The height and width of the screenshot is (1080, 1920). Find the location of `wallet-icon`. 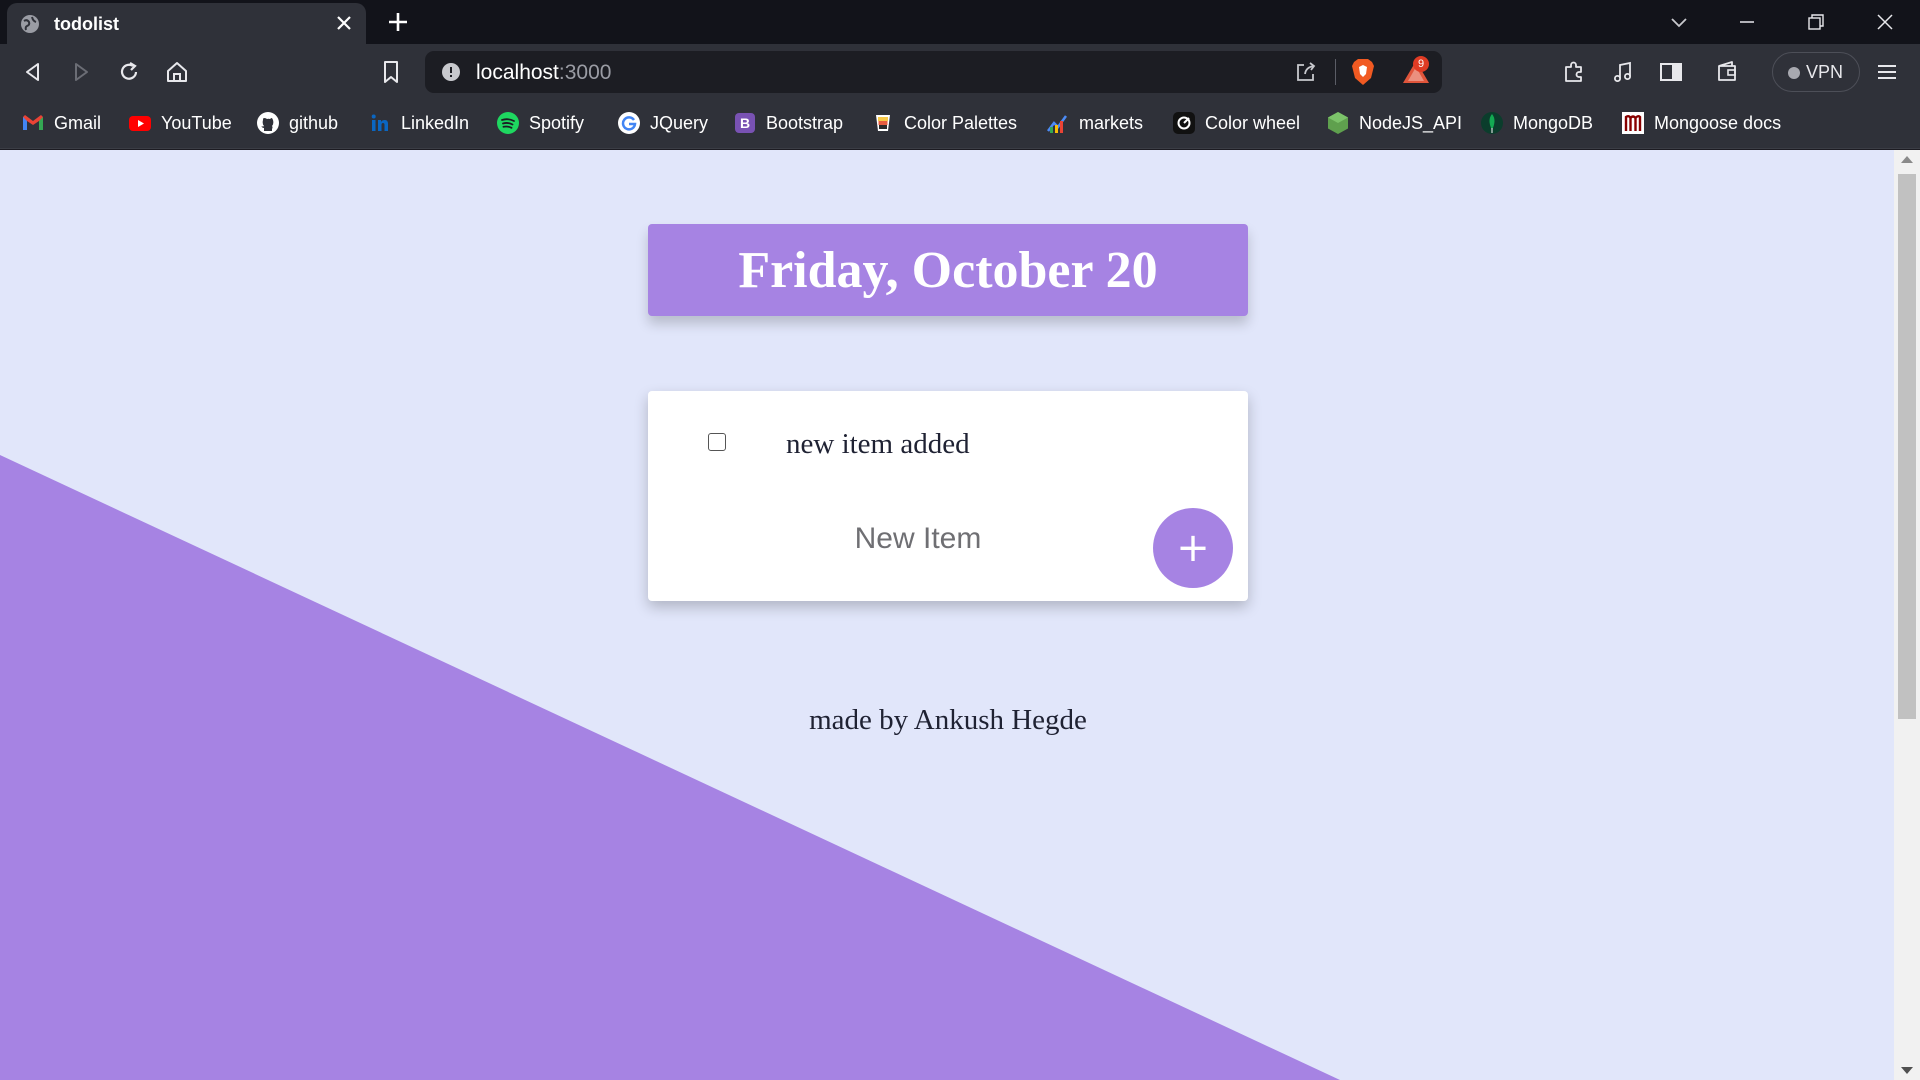

wallet-icon is located at coordinates (1728, 72).